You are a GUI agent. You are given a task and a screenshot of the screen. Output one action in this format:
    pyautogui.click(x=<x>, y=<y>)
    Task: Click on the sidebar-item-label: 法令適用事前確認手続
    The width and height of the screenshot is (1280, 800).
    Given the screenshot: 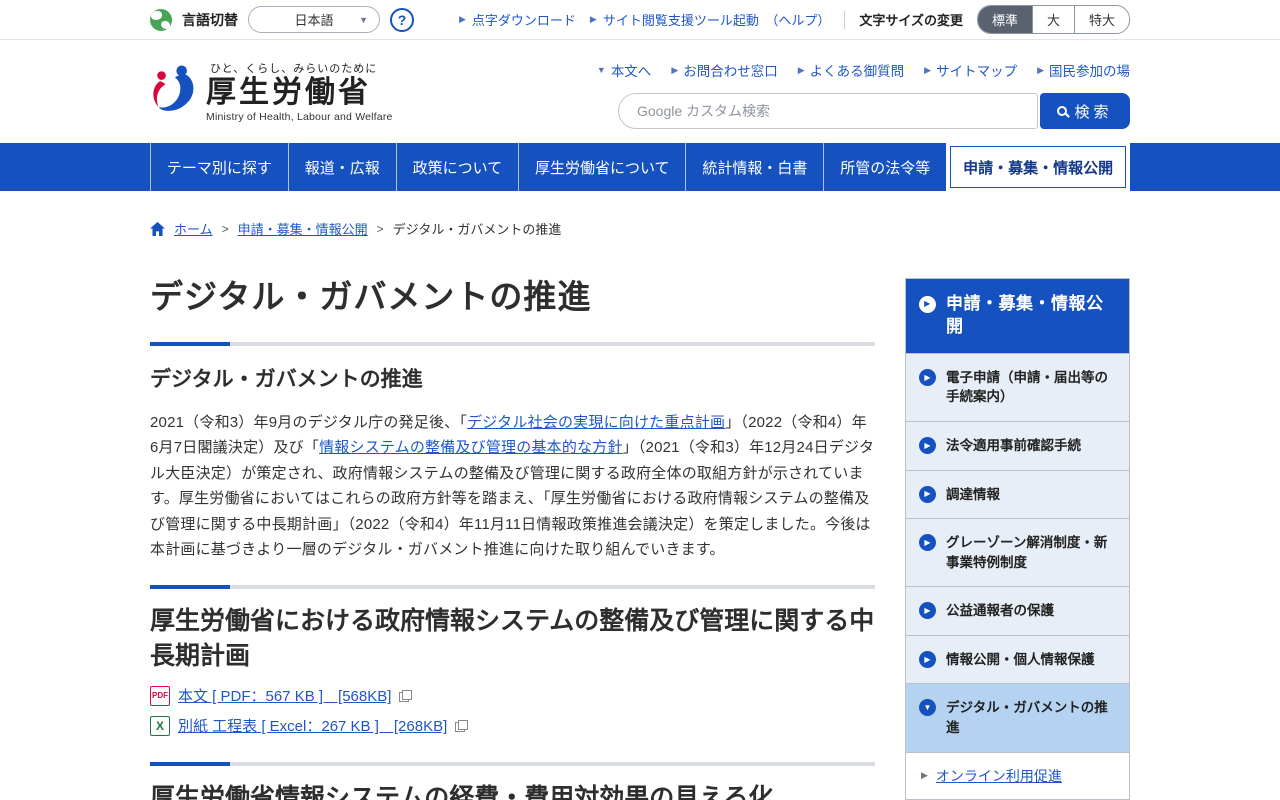 What is the action you would take?
    pyautogui.click(x=1013, y=445)
    